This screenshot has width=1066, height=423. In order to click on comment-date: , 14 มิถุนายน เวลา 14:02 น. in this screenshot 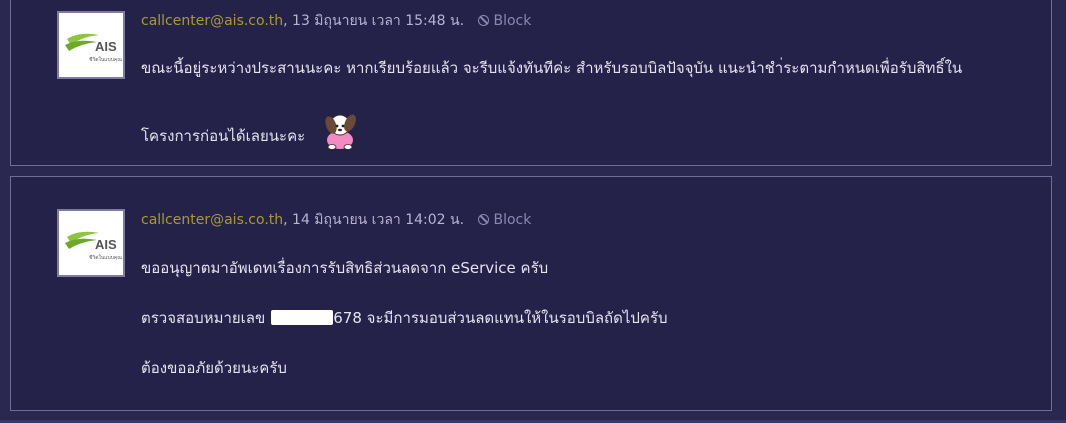, I will do `click(374, 220)`.